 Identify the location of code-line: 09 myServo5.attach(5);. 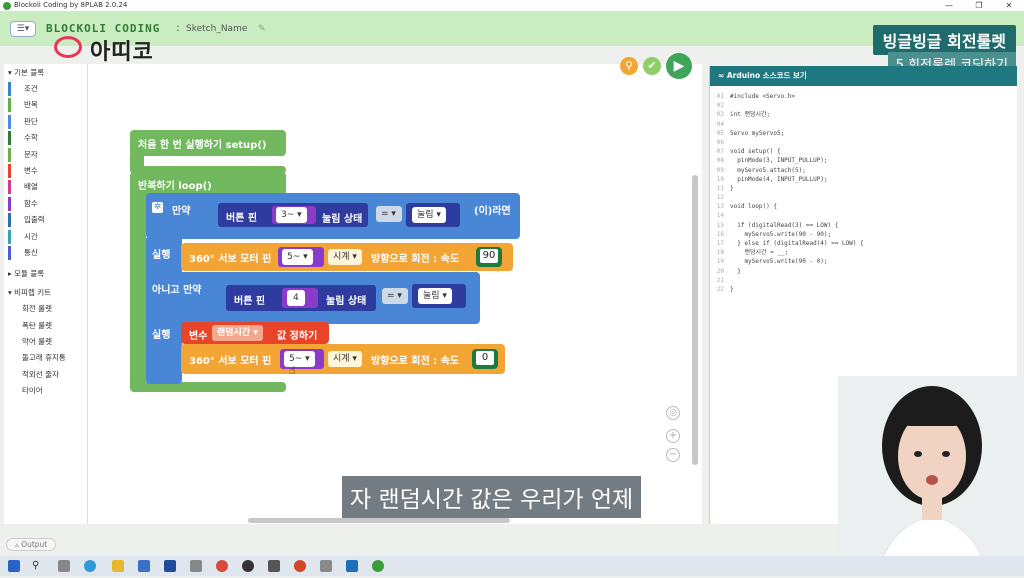
(863, 170).